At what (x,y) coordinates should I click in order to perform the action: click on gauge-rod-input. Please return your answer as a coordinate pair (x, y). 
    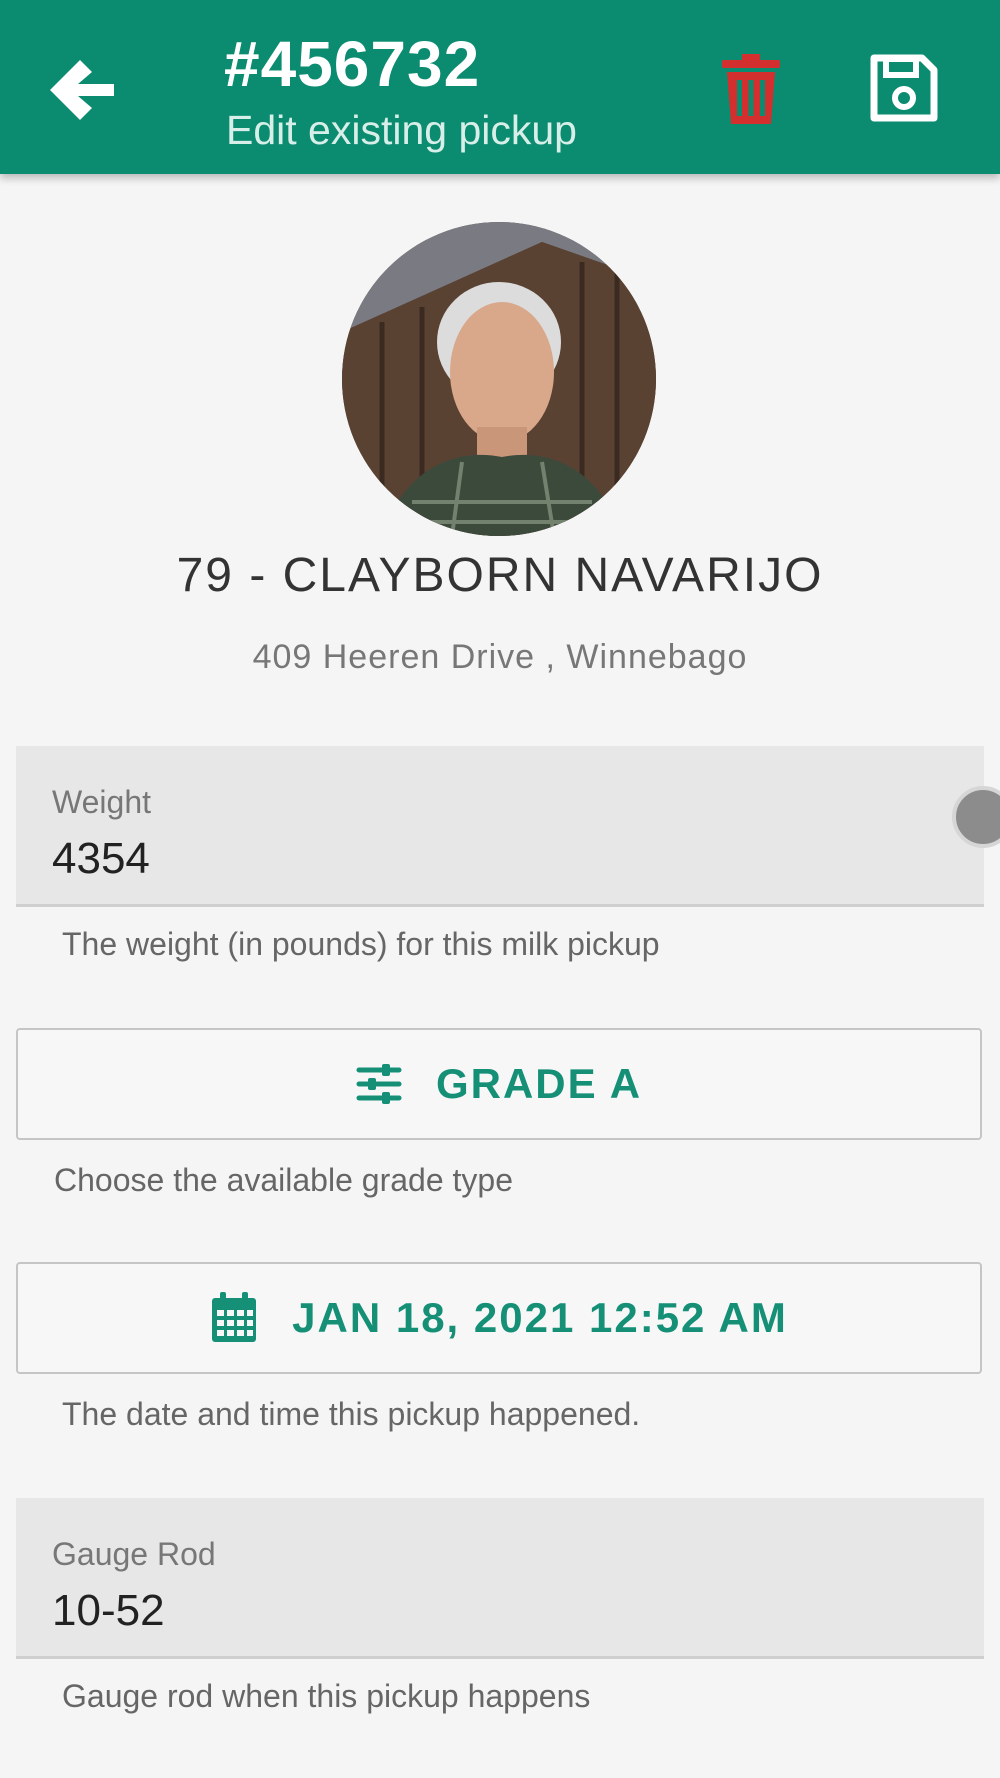
    Looking at the image, I should click on (492, 1611).